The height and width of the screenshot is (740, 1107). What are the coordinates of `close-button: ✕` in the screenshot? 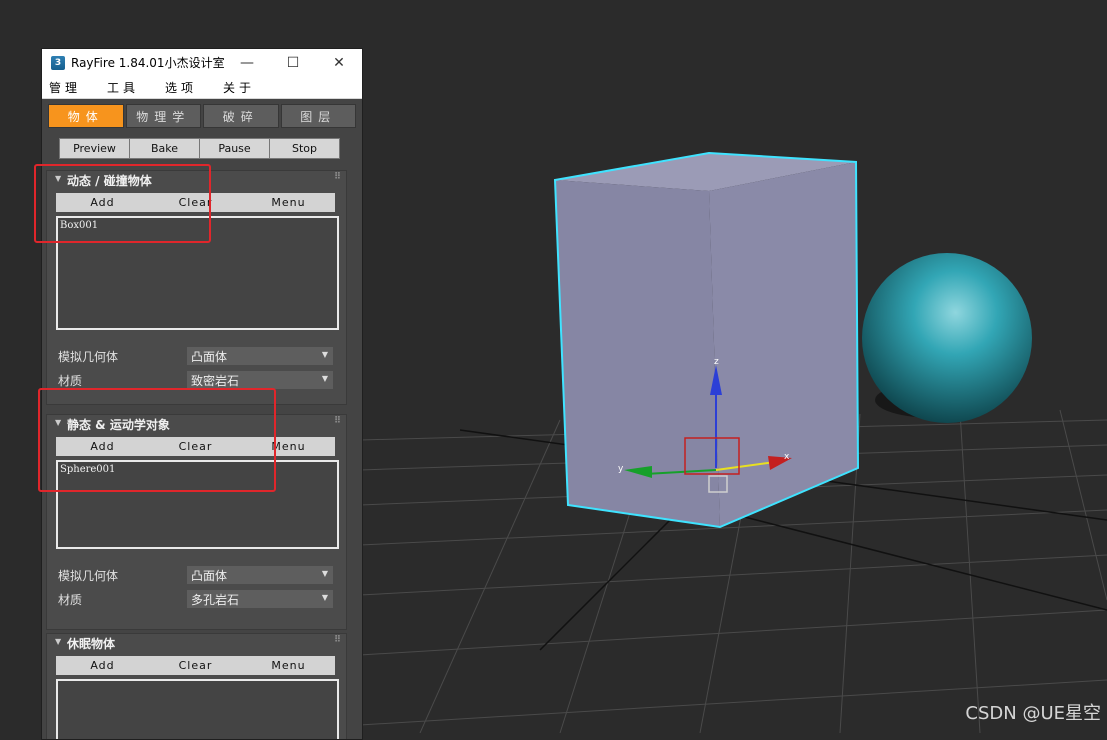 It's located at (339, 62).